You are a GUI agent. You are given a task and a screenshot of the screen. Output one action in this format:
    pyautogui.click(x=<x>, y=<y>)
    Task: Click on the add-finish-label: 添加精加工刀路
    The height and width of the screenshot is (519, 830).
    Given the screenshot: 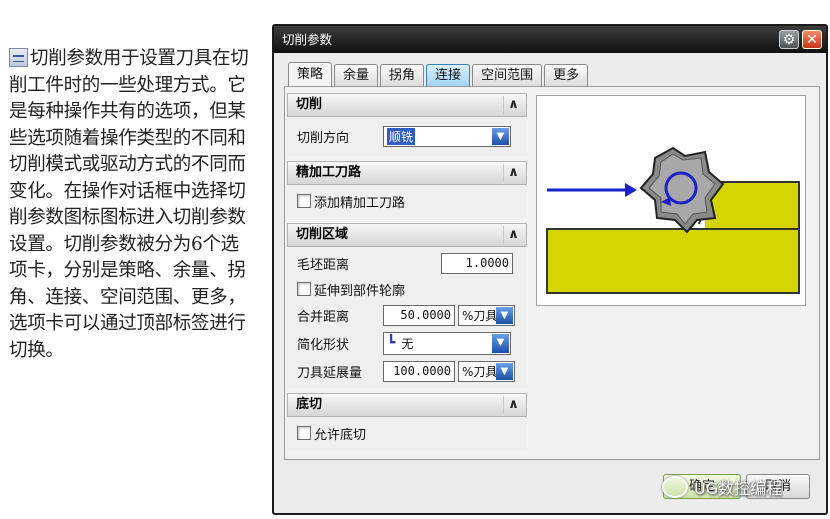 What is the action you would take?
    pyautogui.click(x=360, y=203)
    